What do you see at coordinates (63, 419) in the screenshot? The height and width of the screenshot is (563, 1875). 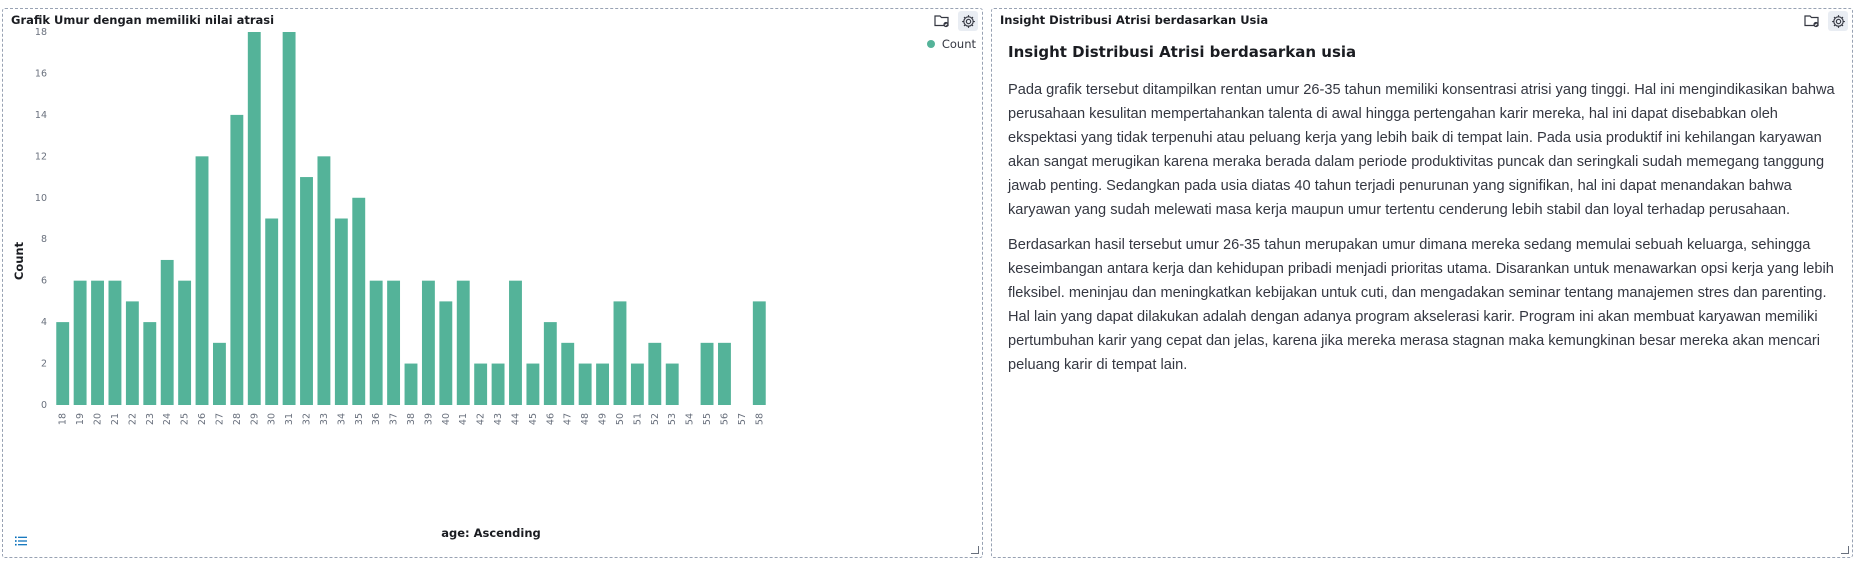 I see `x-tick-label: 18` at bounding box center [63, 419].